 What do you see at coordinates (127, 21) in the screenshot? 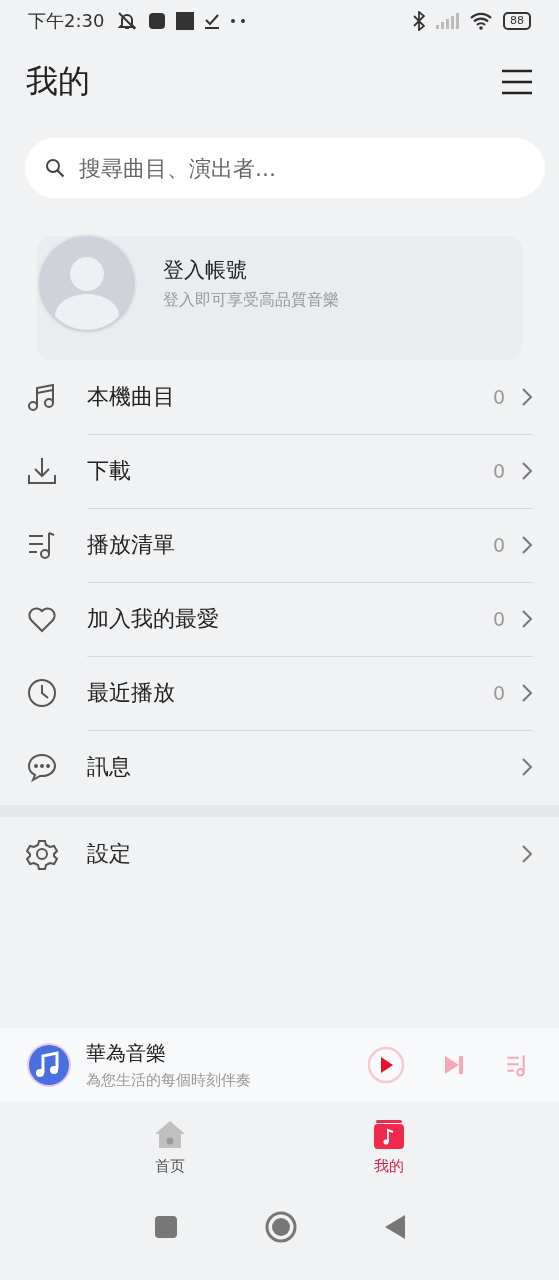
I see `muted-bell-icon` at bounding box center [127, 21].